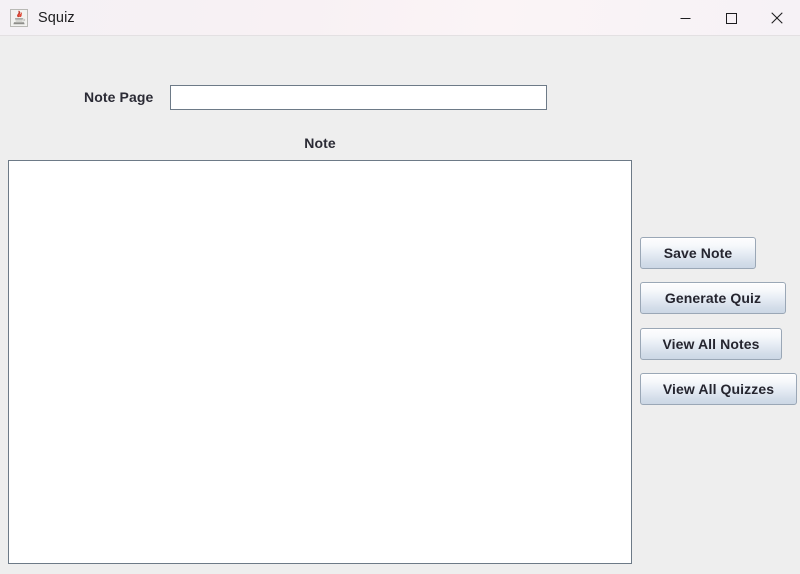  I want to click on java-coffee-cup-icon, so click(19, 17).